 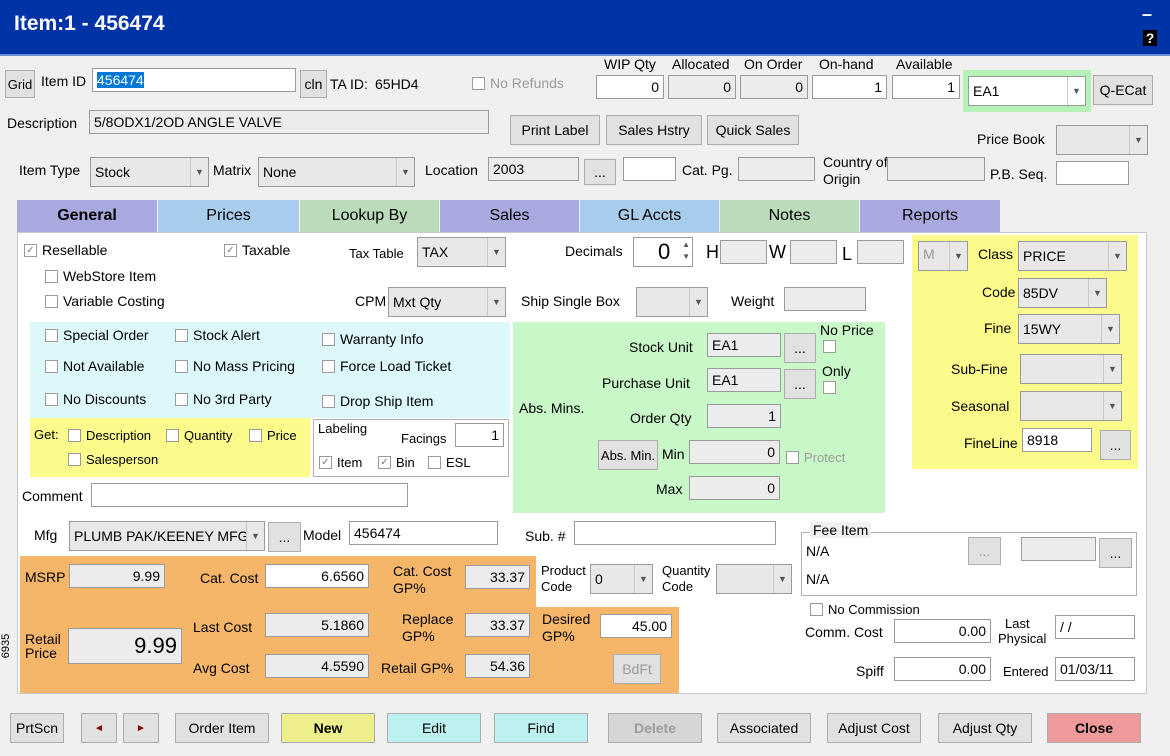 What do you see at coordinates (141, 728) in the screenshot?
I see `next-icon: ►` at bounding box center [141, 728].